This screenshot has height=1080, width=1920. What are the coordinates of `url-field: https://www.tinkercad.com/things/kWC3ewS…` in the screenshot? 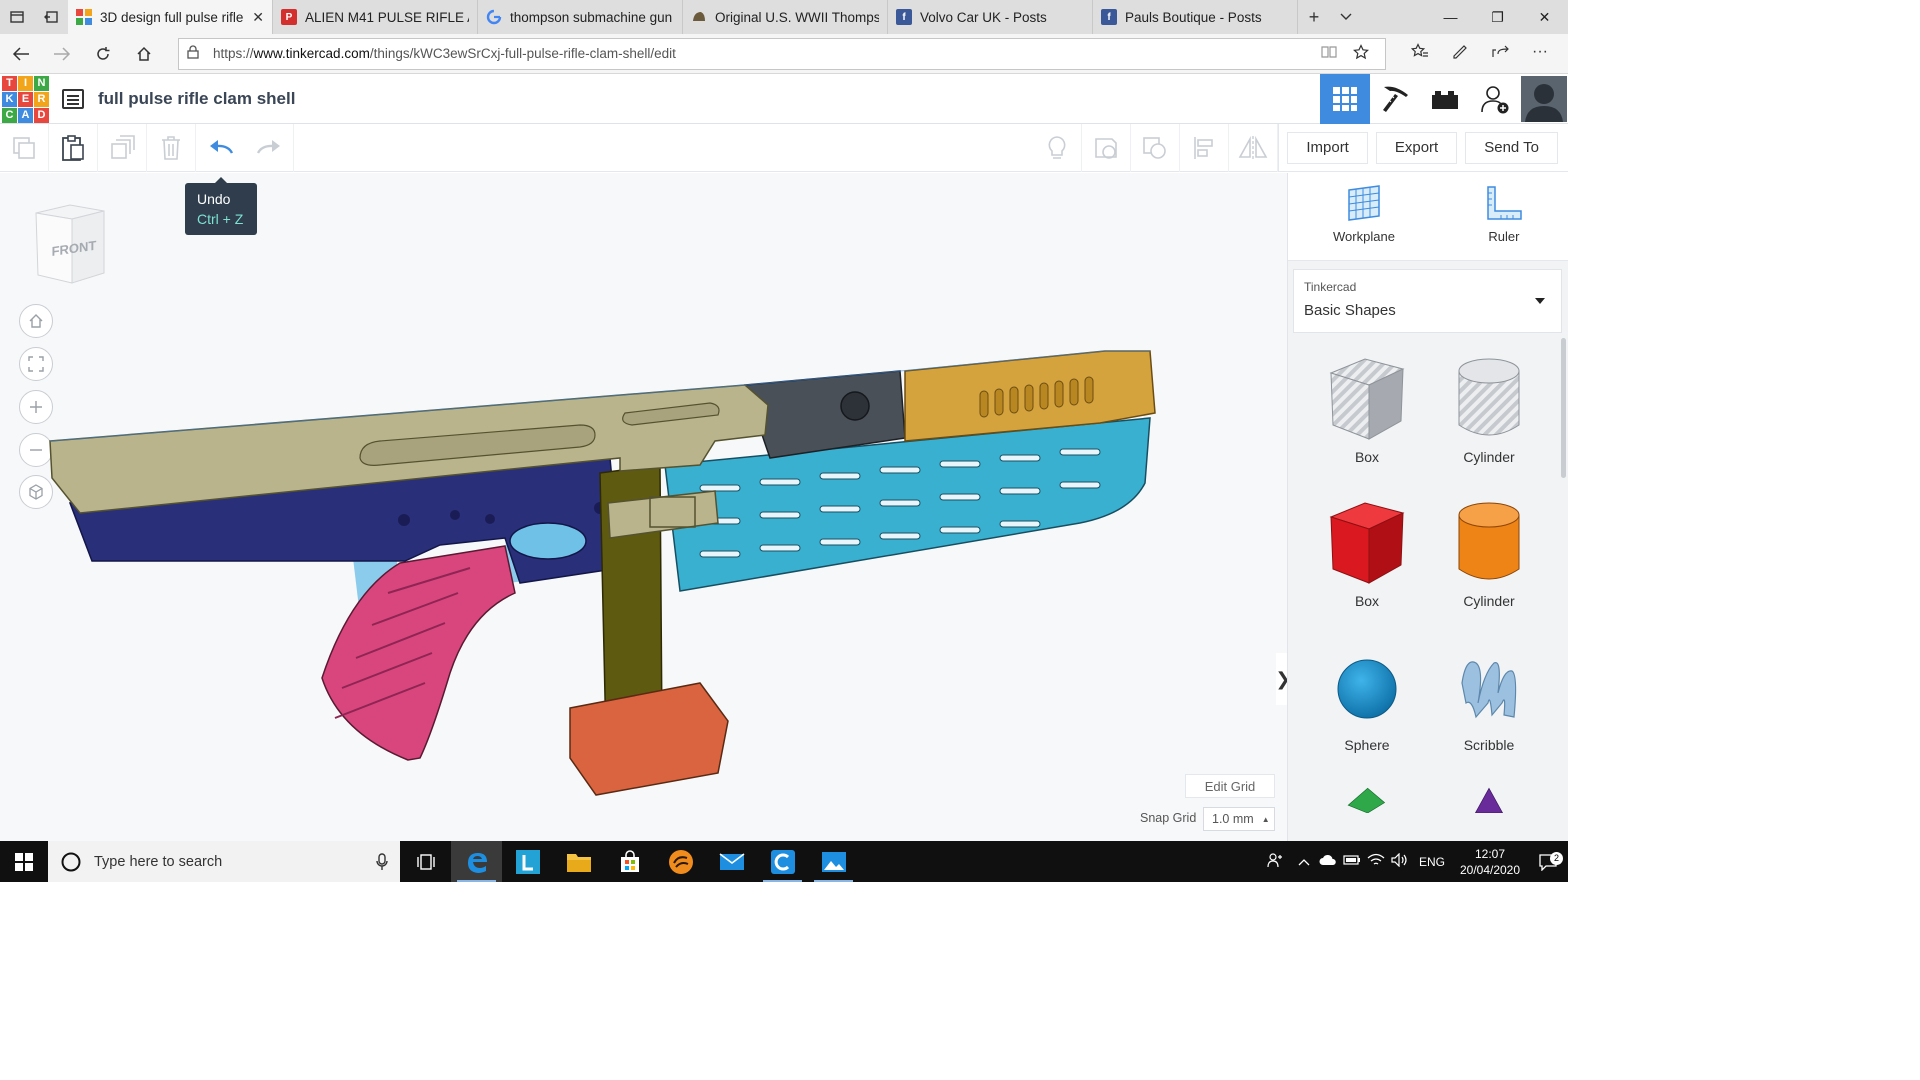 It's located at (782, 53).